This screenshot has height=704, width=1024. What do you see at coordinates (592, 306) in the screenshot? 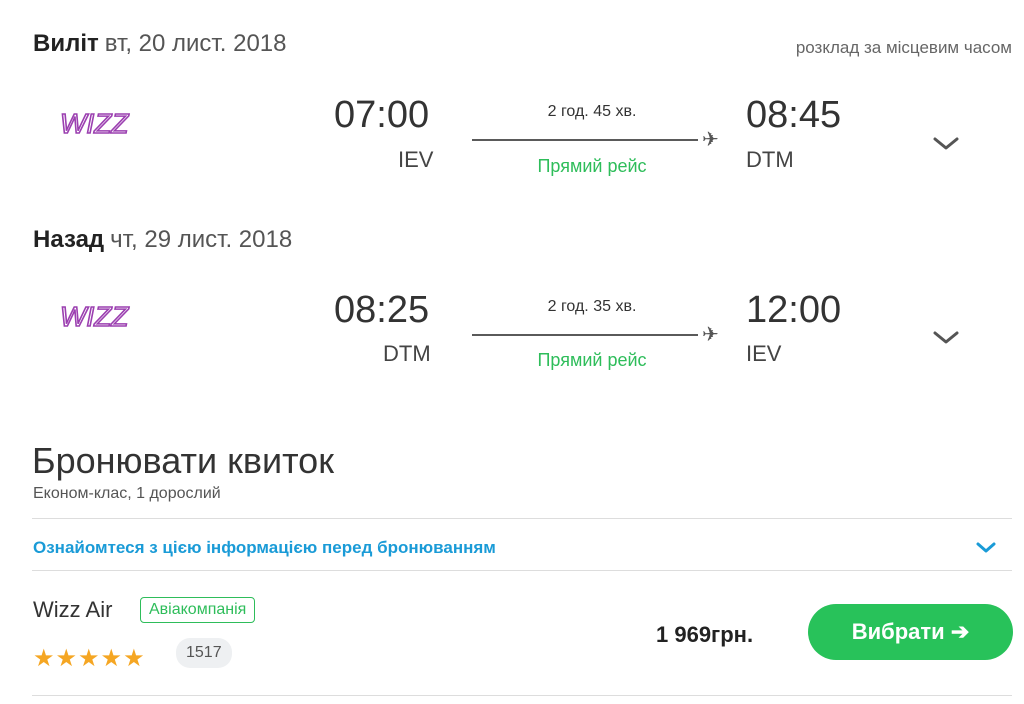
I see `return-duration: 2 год. 35 хв.` at bounding box center [592, 306].